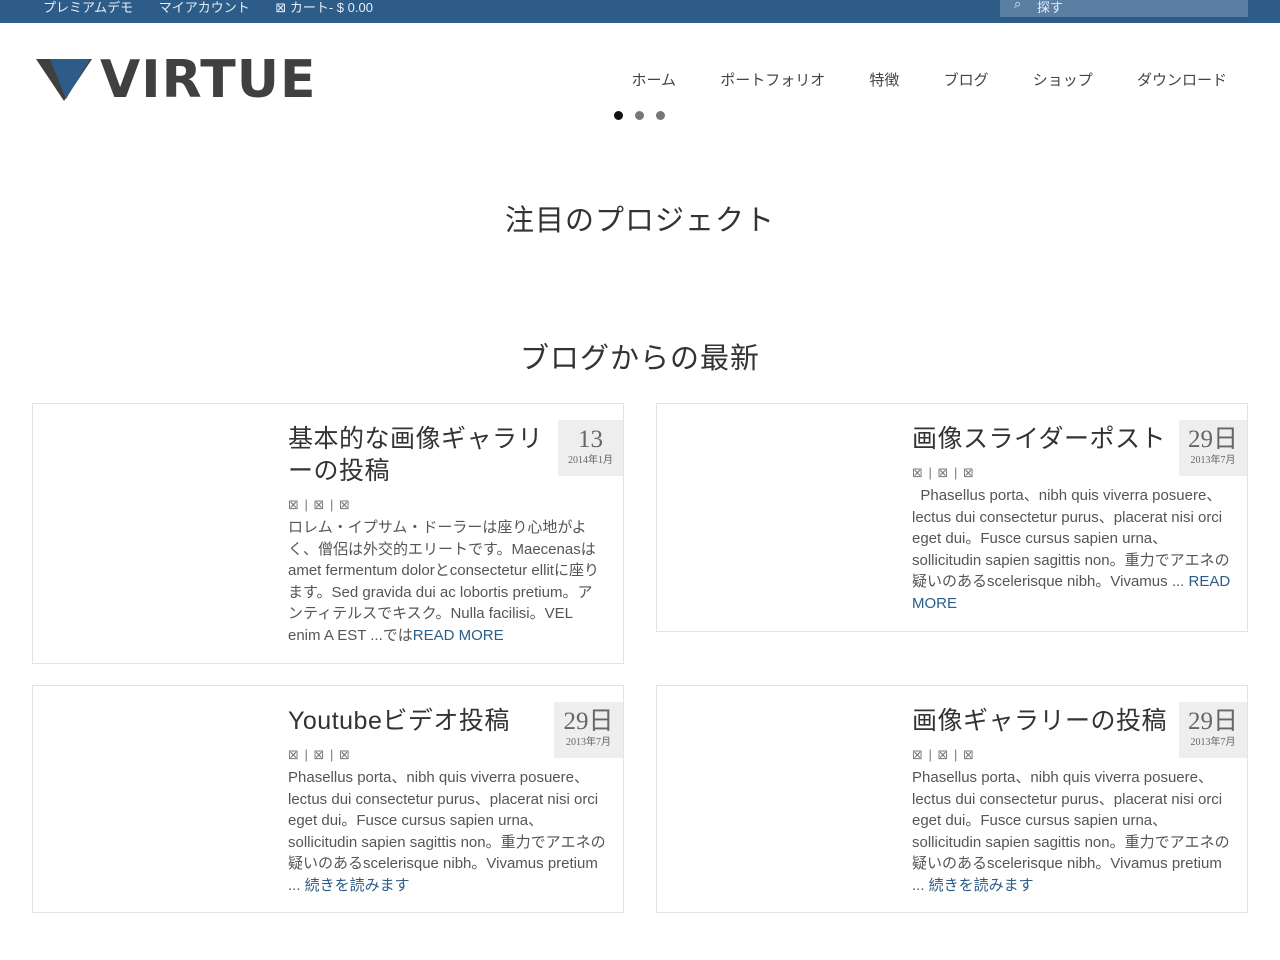 This screenshot has height=960, width=1280. I want to click on blog-section-title: ブログからの最新, so click(639, 359).